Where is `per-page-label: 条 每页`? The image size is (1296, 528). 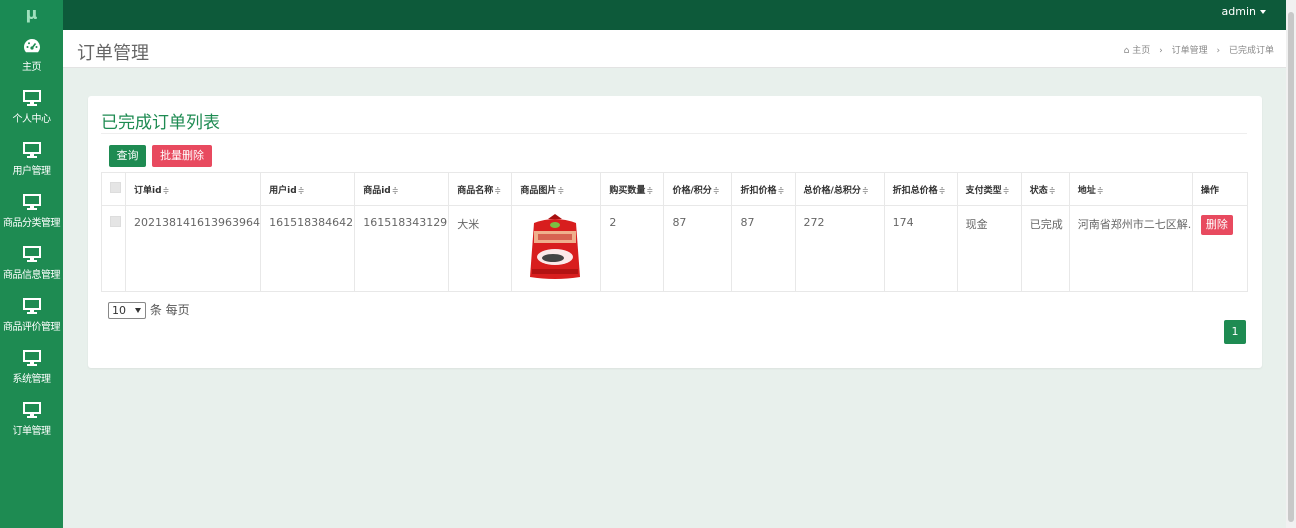 per-page-label: 条 每页 is located at coordinates (169, 310).